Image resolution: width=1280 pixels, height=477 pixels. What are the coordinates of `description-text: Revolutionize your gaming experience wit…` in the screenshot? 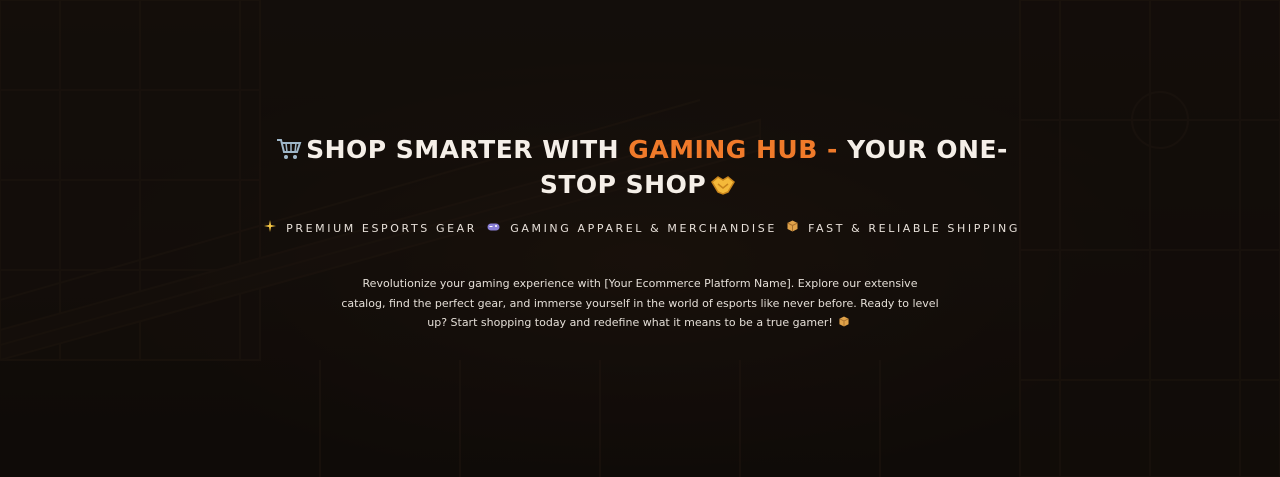 It's located at (640, 303).